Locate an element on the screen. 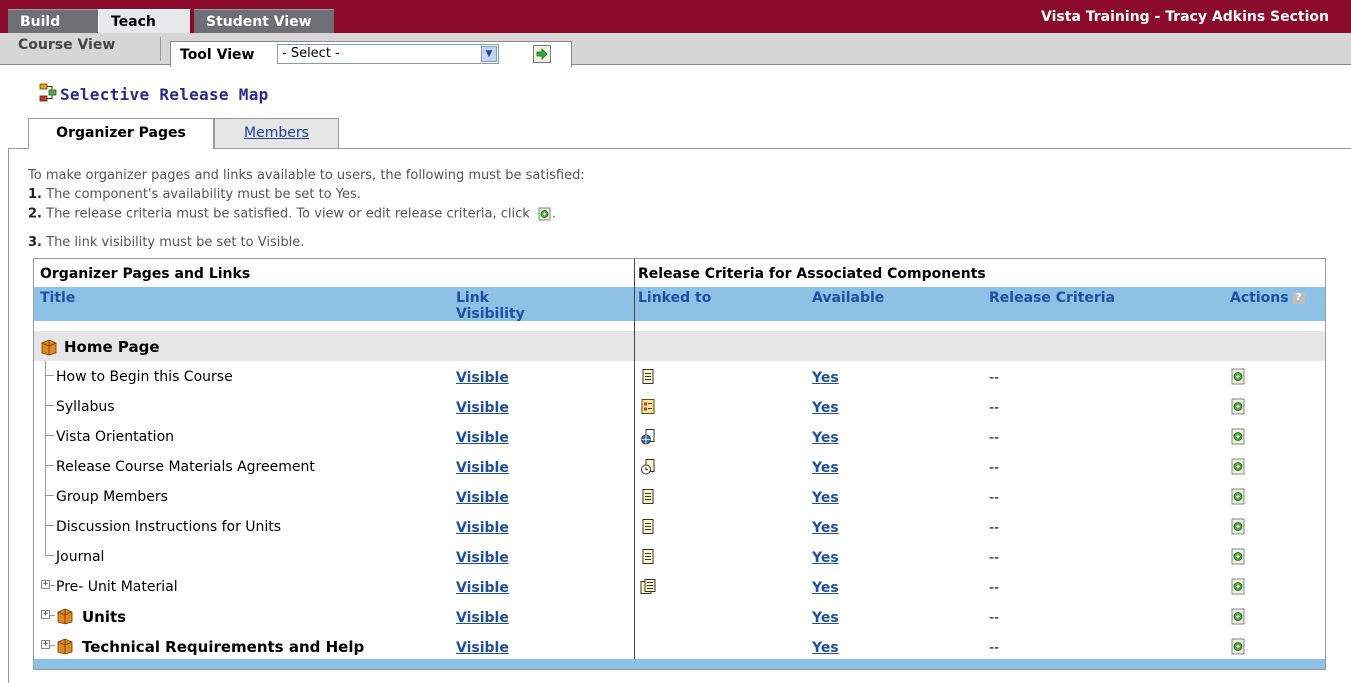 The width and height of the screenshot is (1351, 683). tool-select-dropdown: - Select - ▼ is located at coordinates (388, 54).